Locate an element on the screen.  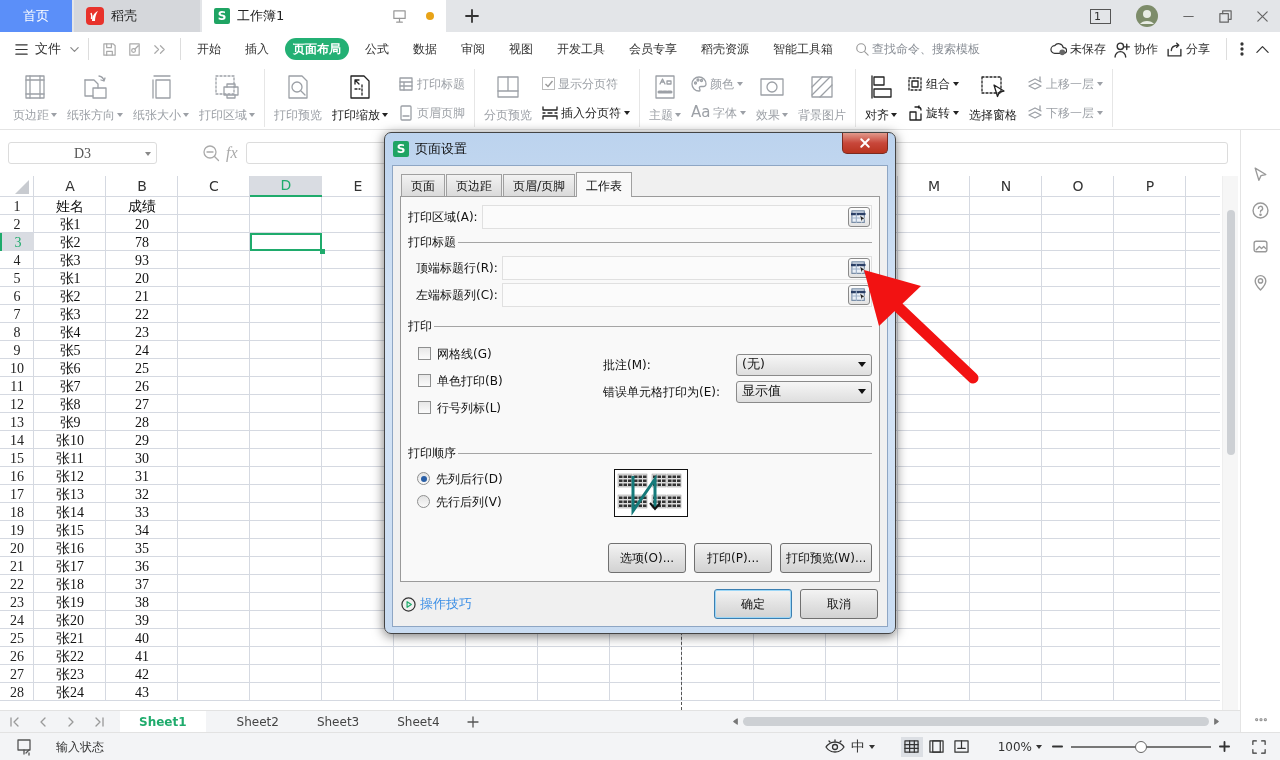
dialog-tab: 页面 is located at coordinates (423, 185).